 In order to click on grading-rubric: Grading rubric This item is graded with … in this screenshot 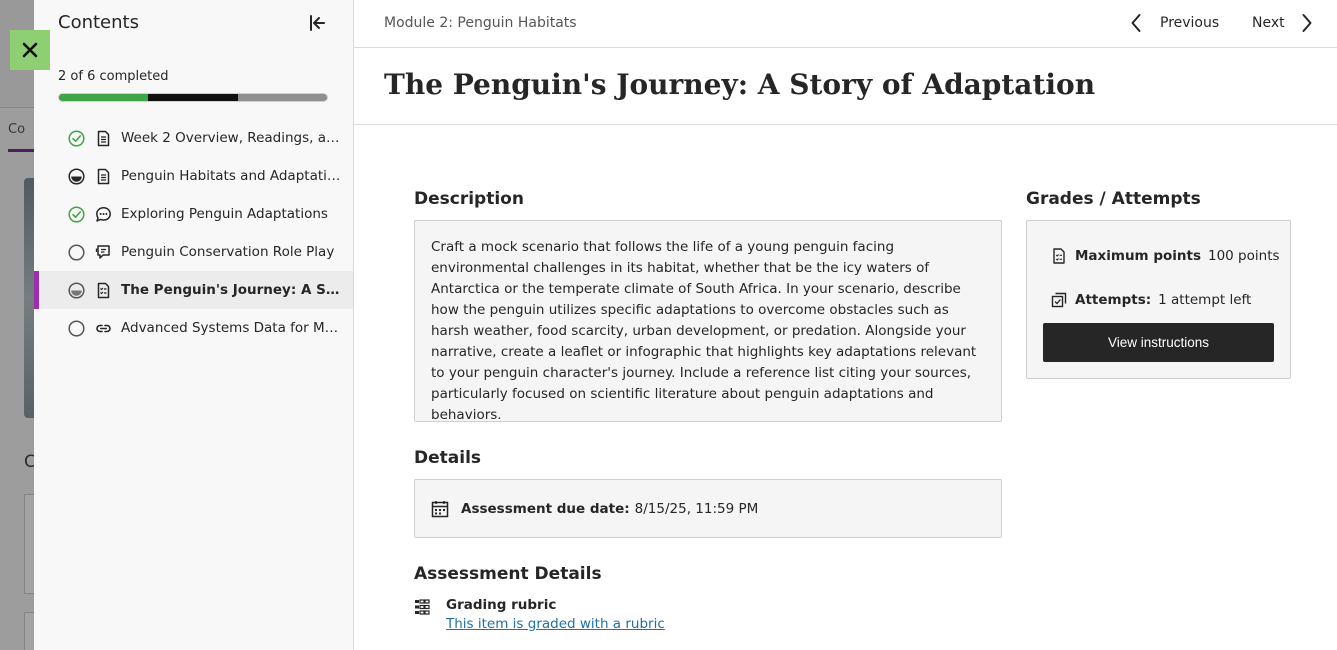, I will do `click(539, 614)`.